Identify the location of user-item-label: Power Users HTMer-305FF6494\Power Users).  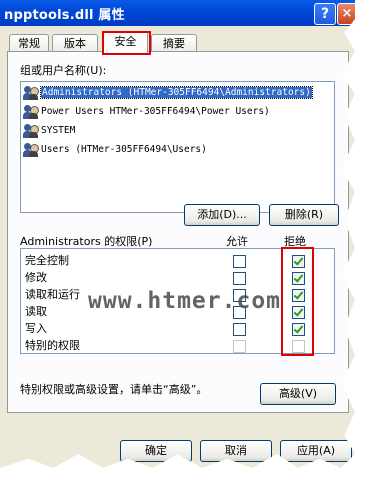
(155, 111).